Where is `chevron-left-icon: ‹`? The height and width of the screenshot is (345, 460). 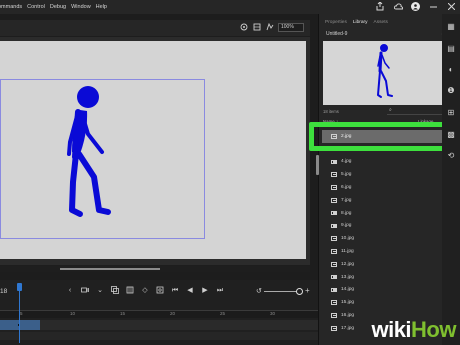 chevron-left-icon: ‹ is located at coordinates (70, 290).